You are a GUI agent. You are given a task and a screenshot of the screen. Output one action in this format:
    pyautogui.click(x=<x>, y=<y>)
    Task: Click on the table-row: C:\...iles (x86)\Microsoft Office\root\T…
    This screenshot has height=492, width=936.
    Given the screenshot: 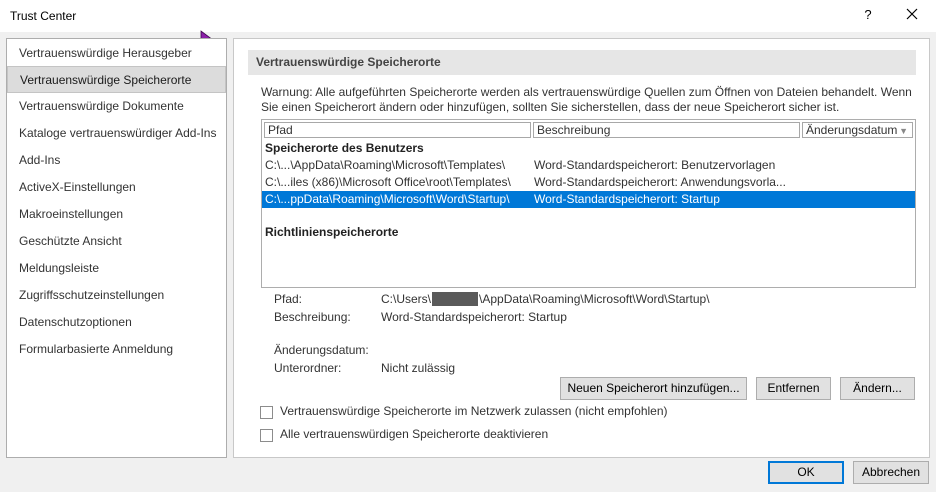 What is the action you would take?
    pyautogui.click(x=588, y=182)
    